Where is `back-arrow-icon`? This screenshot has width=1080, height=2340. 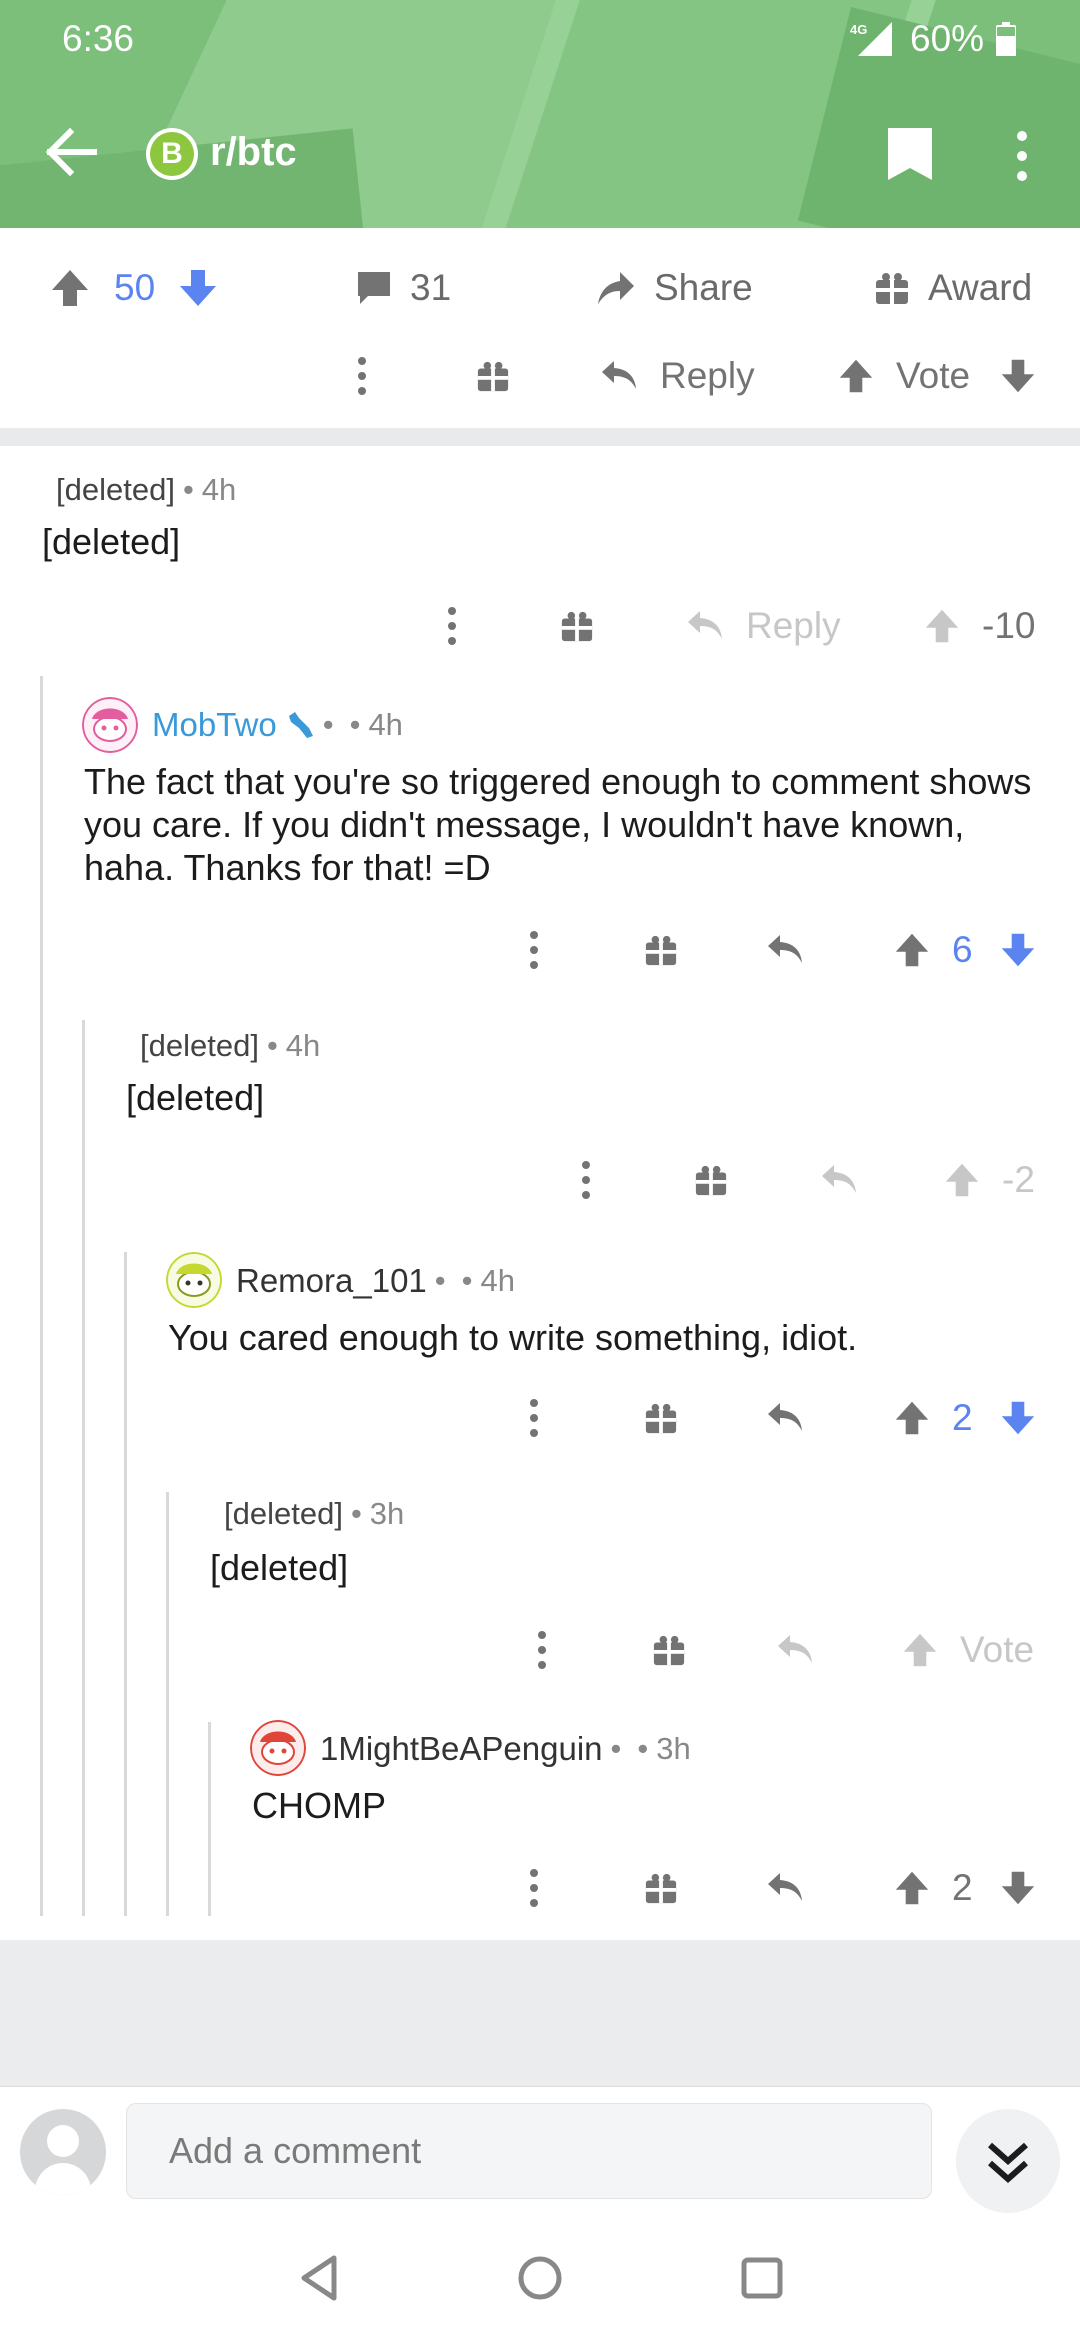 back-arrow-icon is located at coordinates (72, 152).